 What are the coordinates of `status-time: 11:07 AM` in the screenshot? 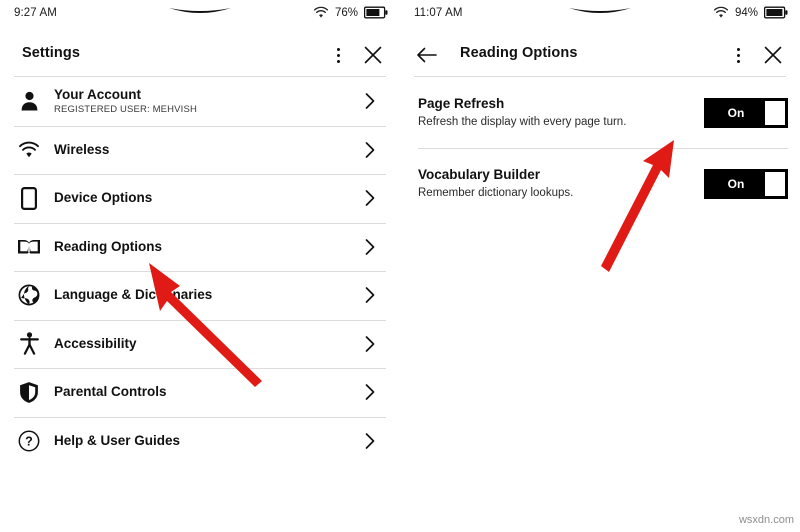 It's located at (438, 13).